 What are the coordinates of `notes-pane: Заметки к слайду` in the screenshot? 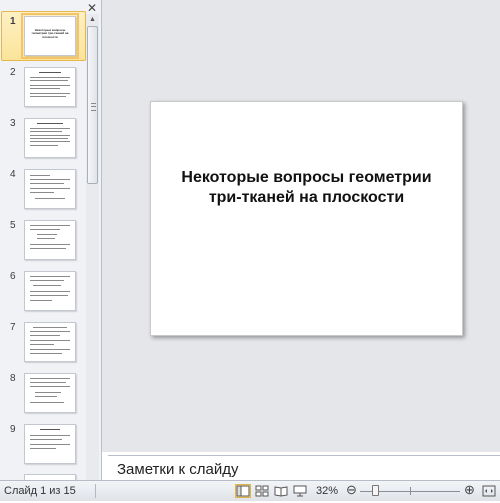 It's located at (304, 468).